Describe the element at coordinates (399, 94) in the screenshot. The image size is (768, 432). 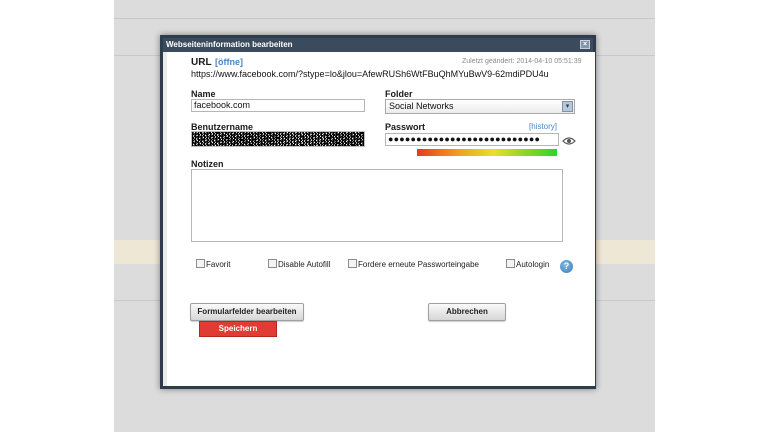
I see `folder-label: Folder` at that location.